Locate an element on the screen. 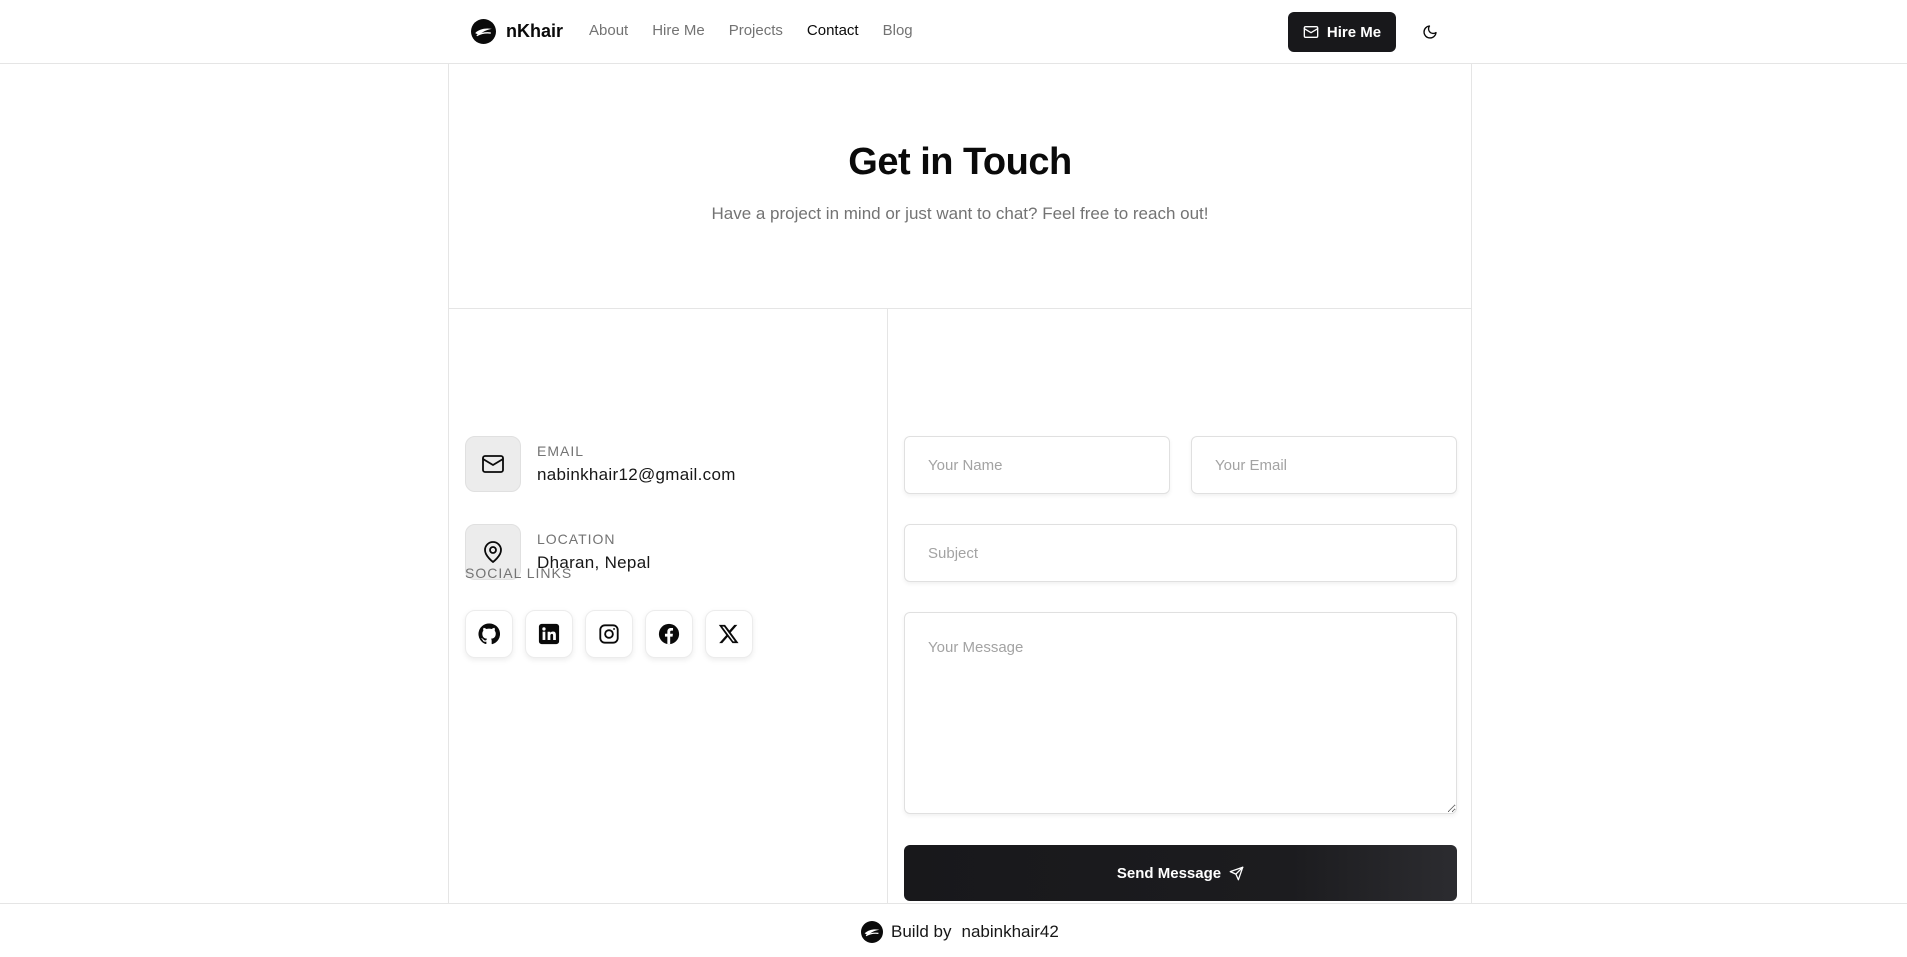 Image resolution: width=1907 pixels, height=957 pixels. moon-icon is located at coordinates (1430, 32).